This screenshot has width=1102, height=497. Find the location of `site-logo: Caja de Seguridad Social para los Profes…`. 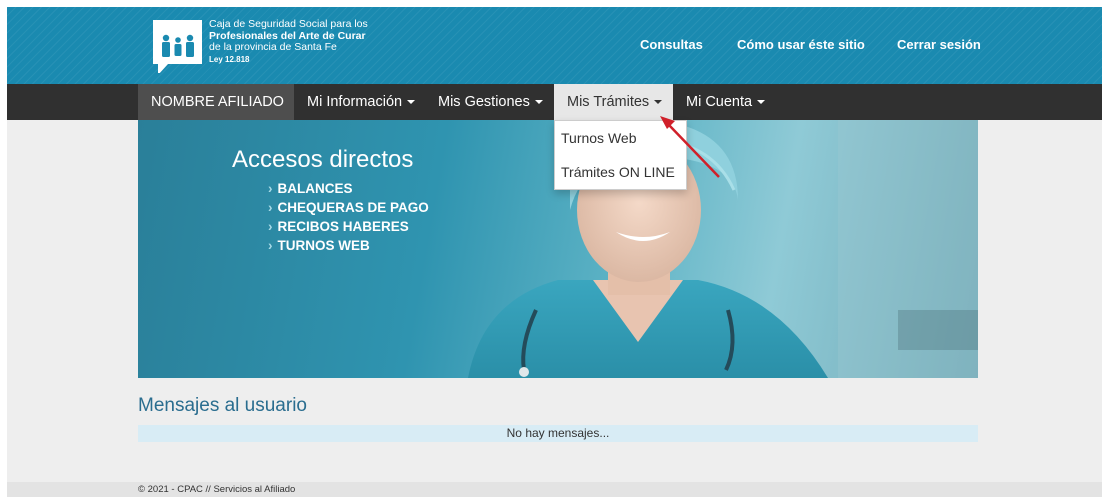

site-logo: Caja de Seguridad Social para los Profes… is located at coordinates (265, 47).